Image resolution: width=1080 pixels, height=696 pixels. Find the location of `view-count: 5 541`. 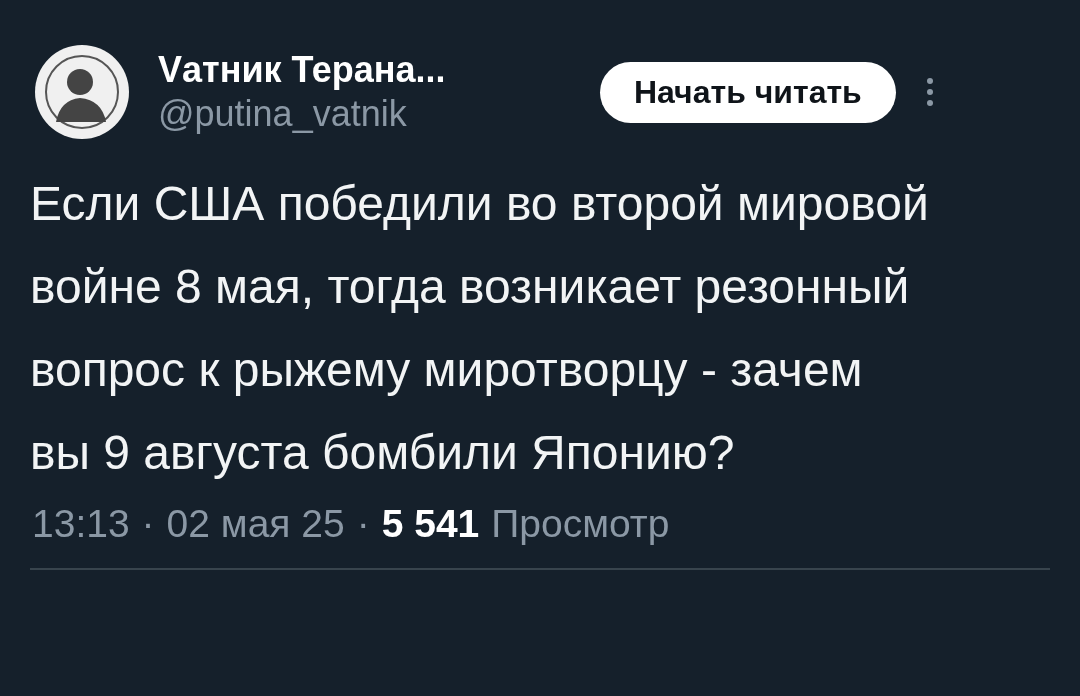

view-count: 5 541 is located at coordinates (430, 524).